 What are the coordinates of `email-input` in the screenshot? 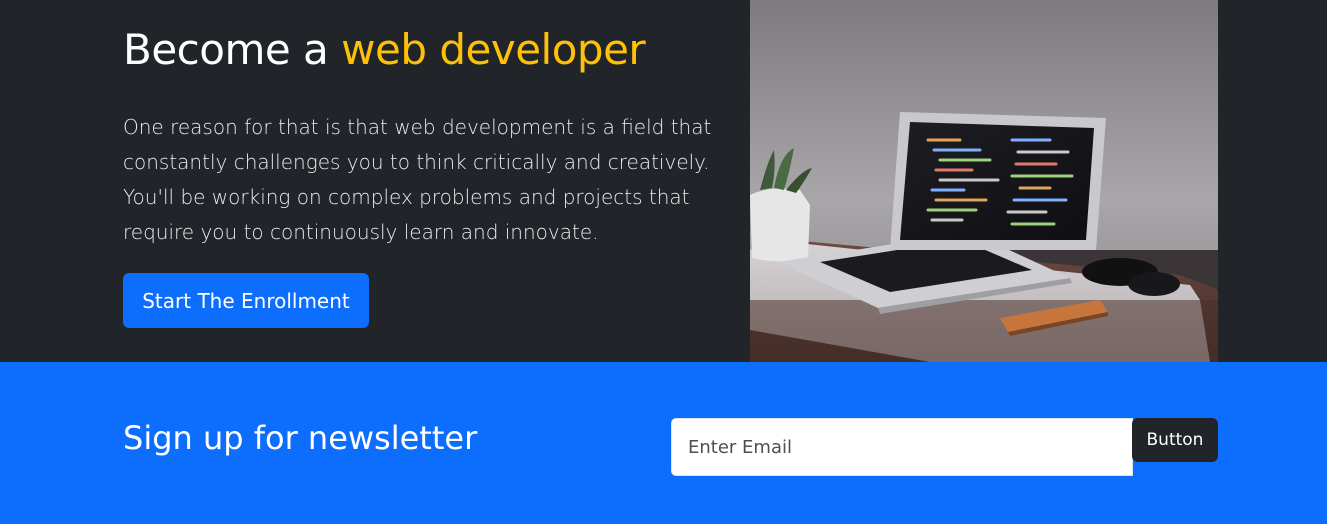 It's located at (902, 447).